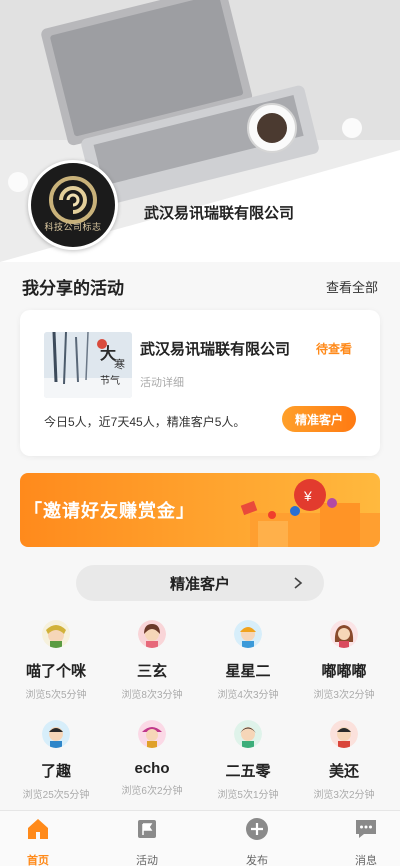 This screenshot has width=400, height=866. What do you see at coordinates (257, 841) in the screenshot?
I see `tab-publish: 发布` at bounding box center [257, 841].